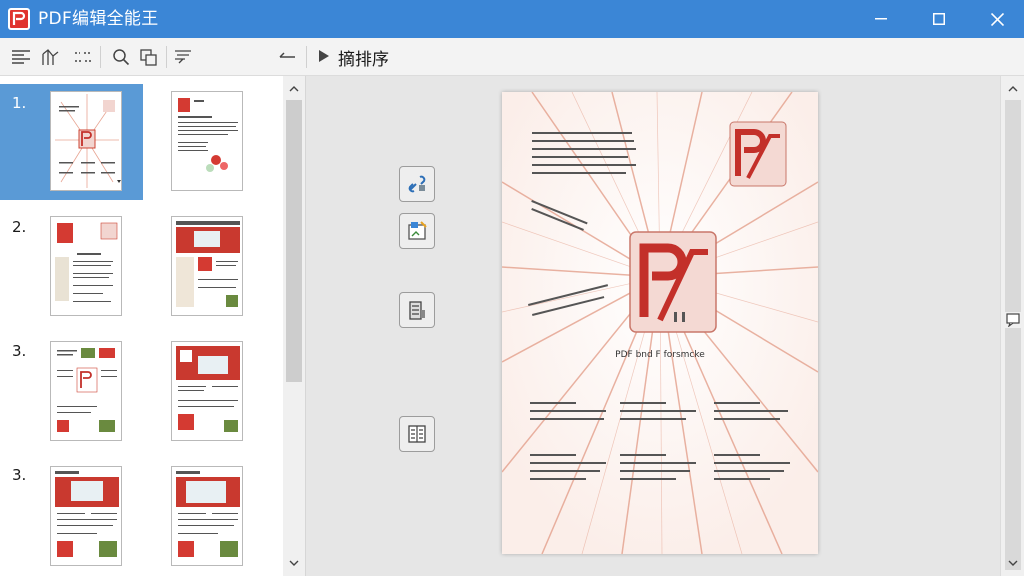  Describe the element at coordinates (19, 227) in the screenshot. I see `row-label: 2.` at that location.